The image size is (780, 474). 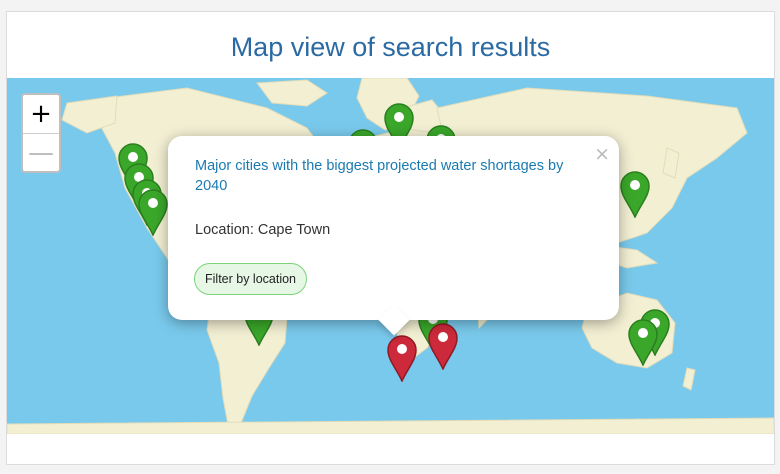 I want to click on page-title: Map view of search results, so click(x=390, y=47).